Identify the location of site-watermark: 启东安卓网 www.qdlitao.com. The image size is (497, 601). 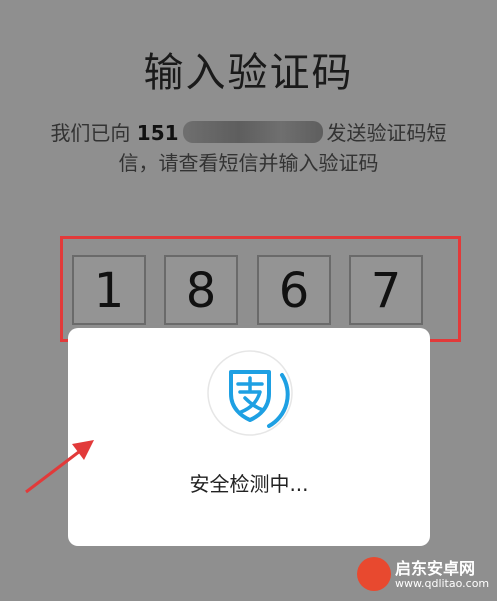
(423, 576).